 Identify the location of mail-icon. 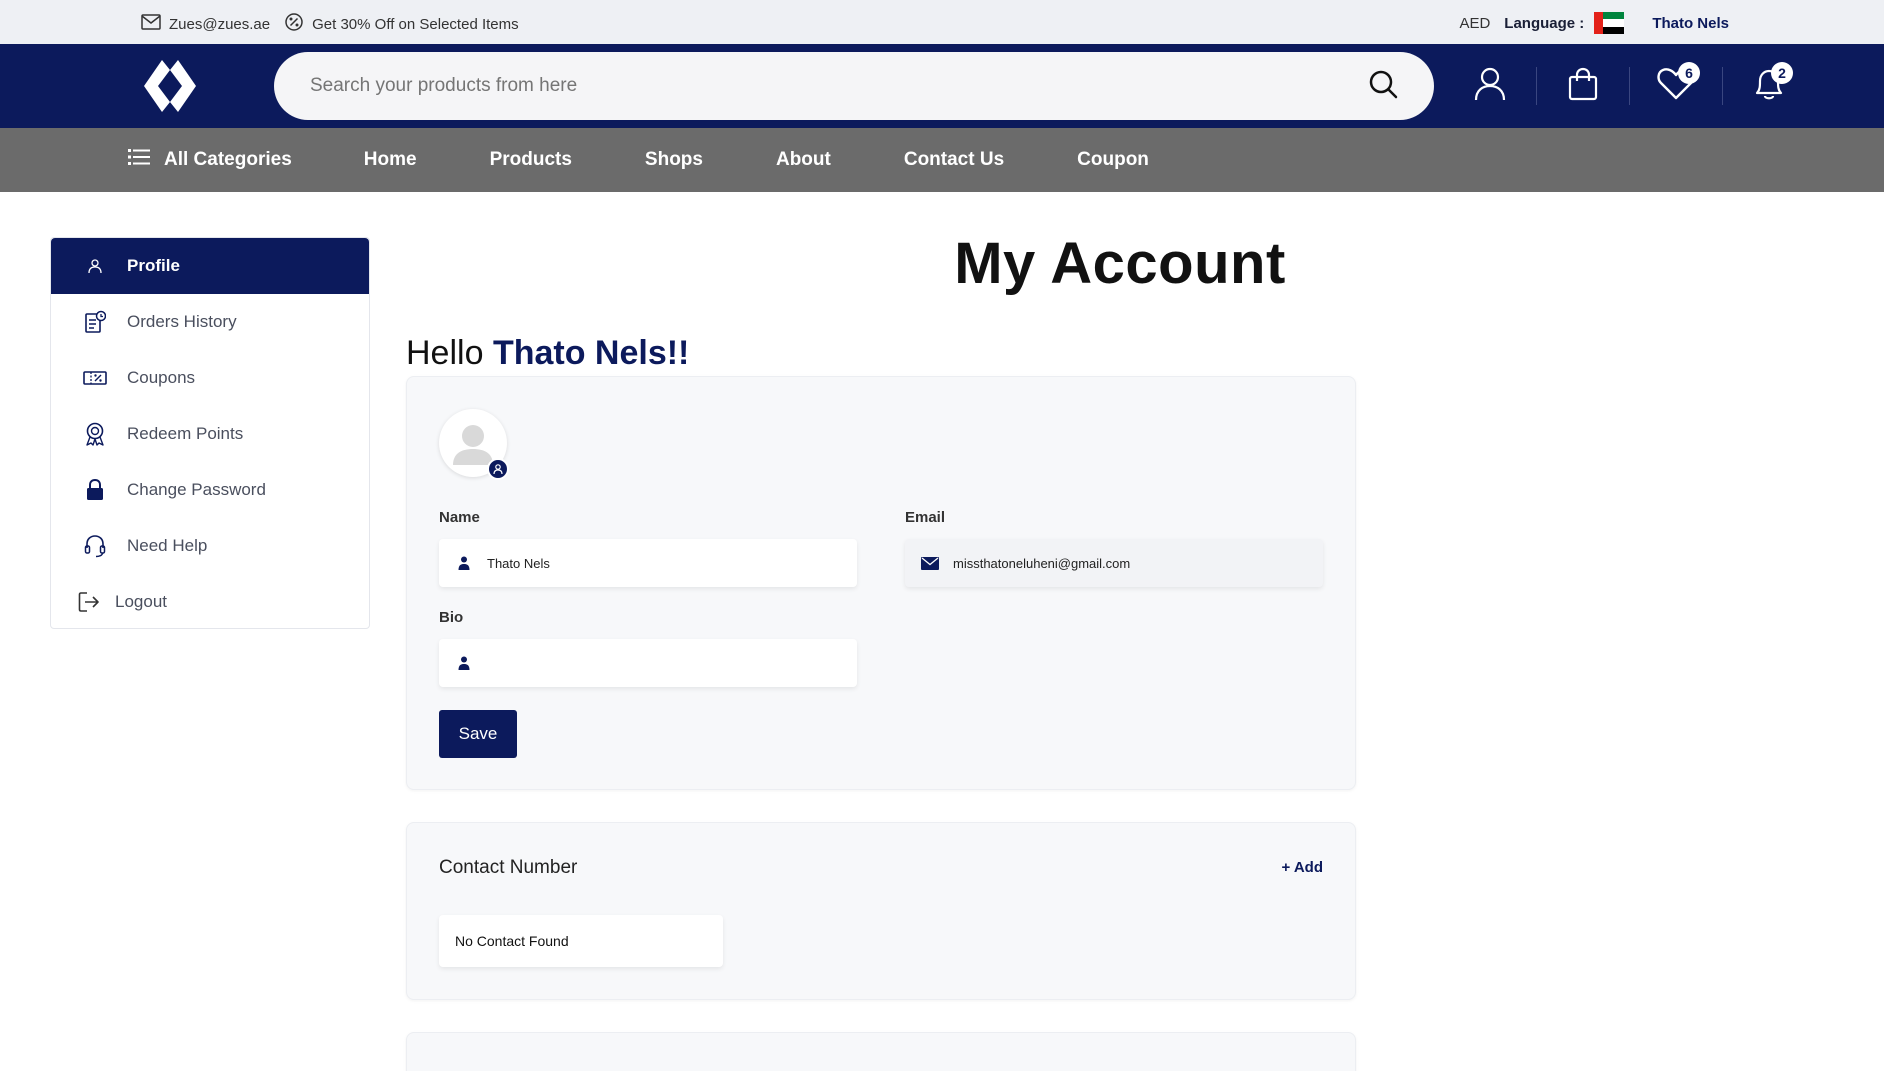
(151, 24).